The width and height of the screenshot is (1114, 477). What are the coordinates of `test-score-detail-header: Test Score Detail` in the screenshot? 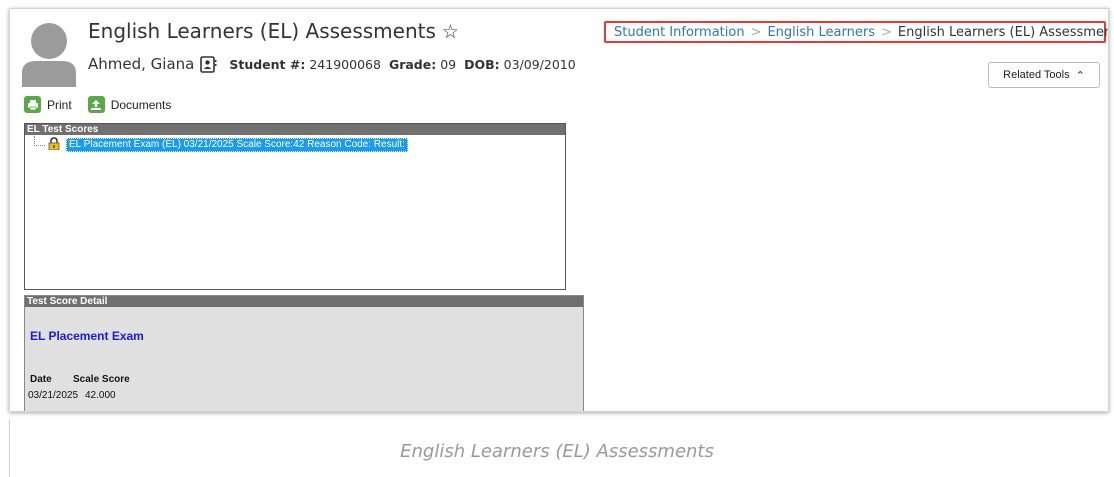 It's located at (304, 301).